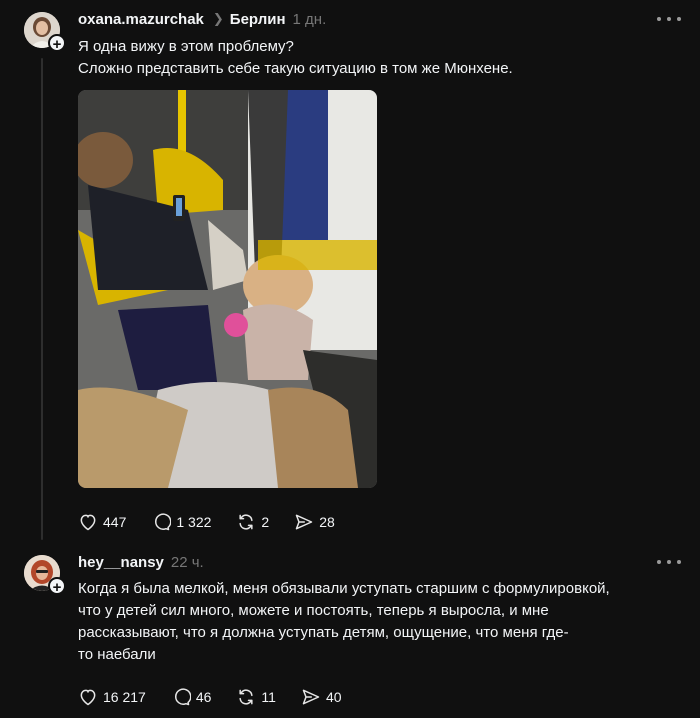  I want to click on username: oxana.mazurchak, so click(141, 19).